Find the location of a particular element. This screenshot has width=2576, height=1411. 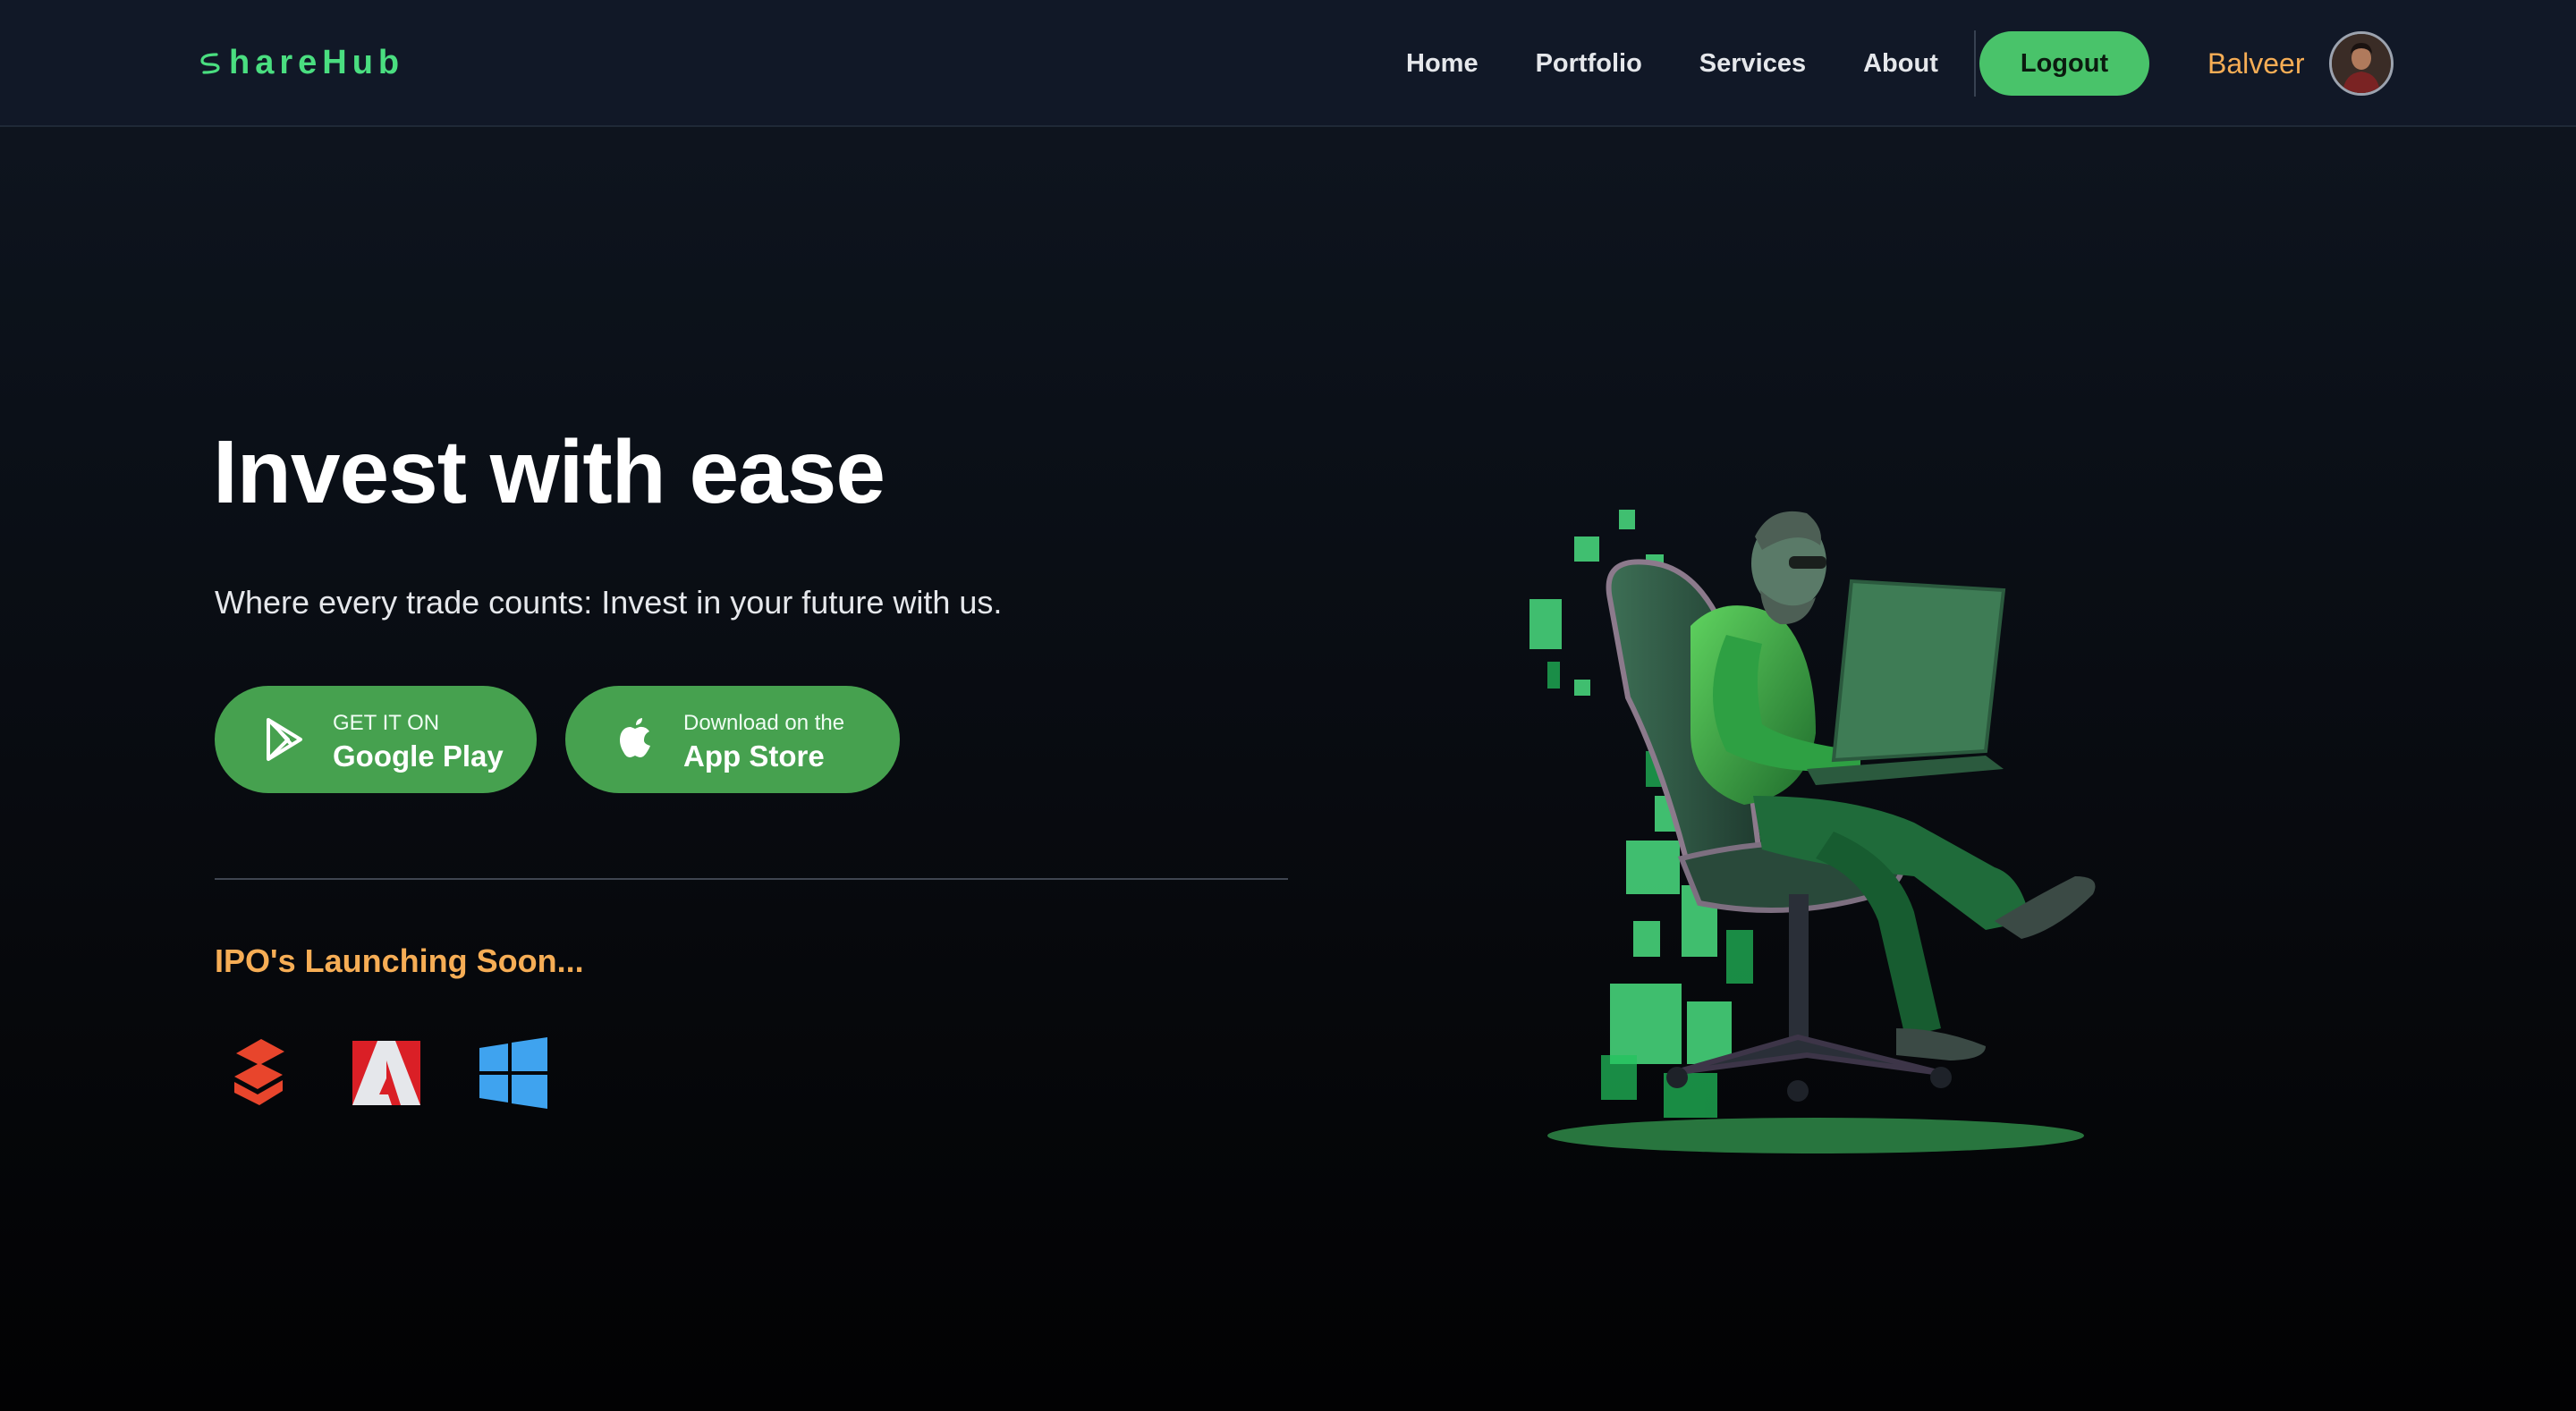

google-play-icon is located at coordinates (284, 739).